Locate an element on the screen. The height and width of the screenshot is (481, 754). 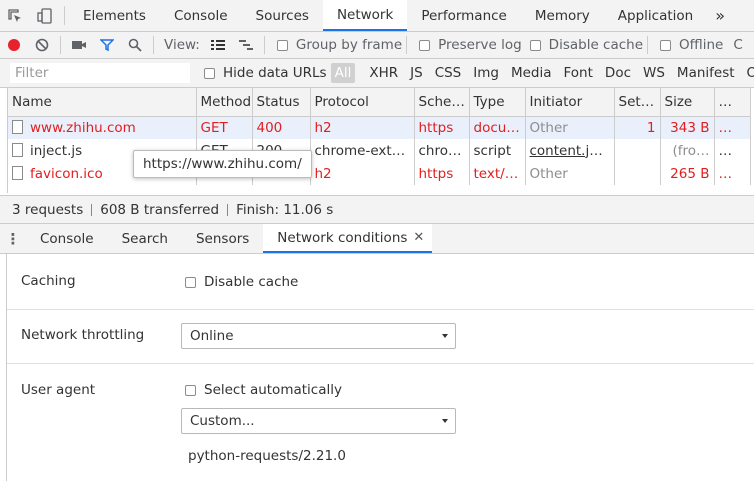
column-header-initiator: Initiator is located at coordinates (570, 102).